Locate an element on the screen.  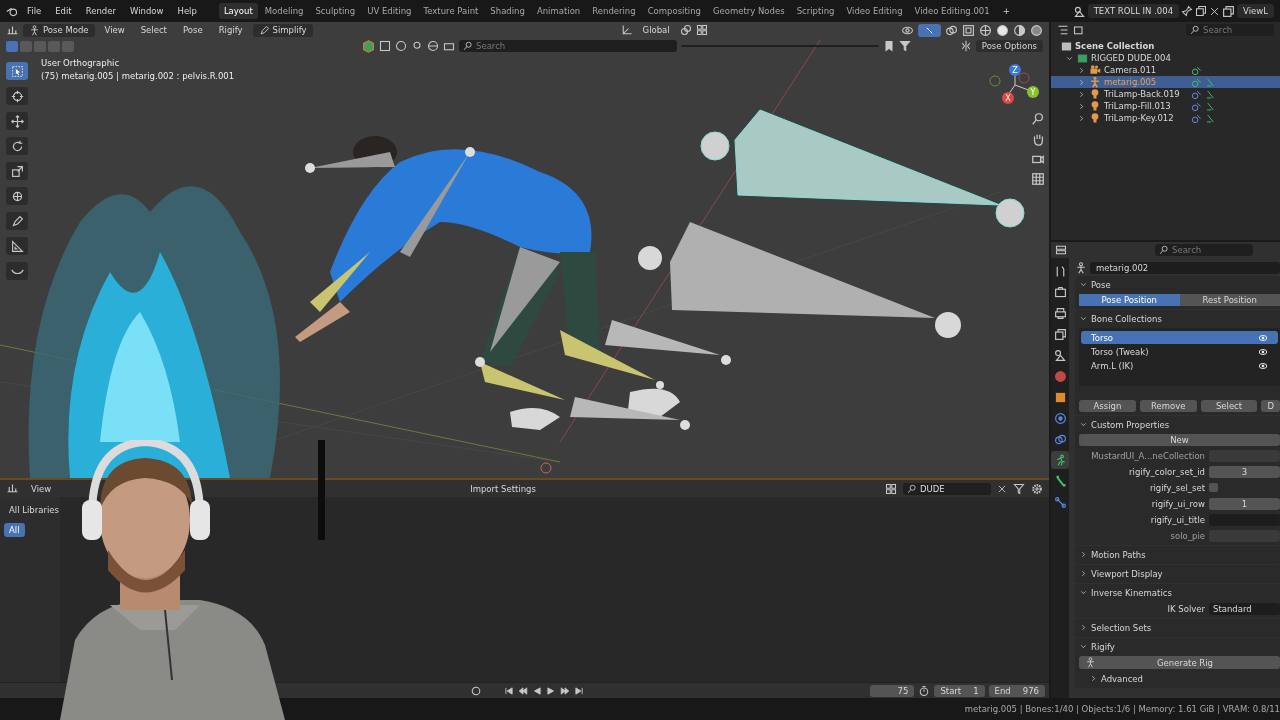
property-label: IK Solver is located at coordinates (1185, 608).